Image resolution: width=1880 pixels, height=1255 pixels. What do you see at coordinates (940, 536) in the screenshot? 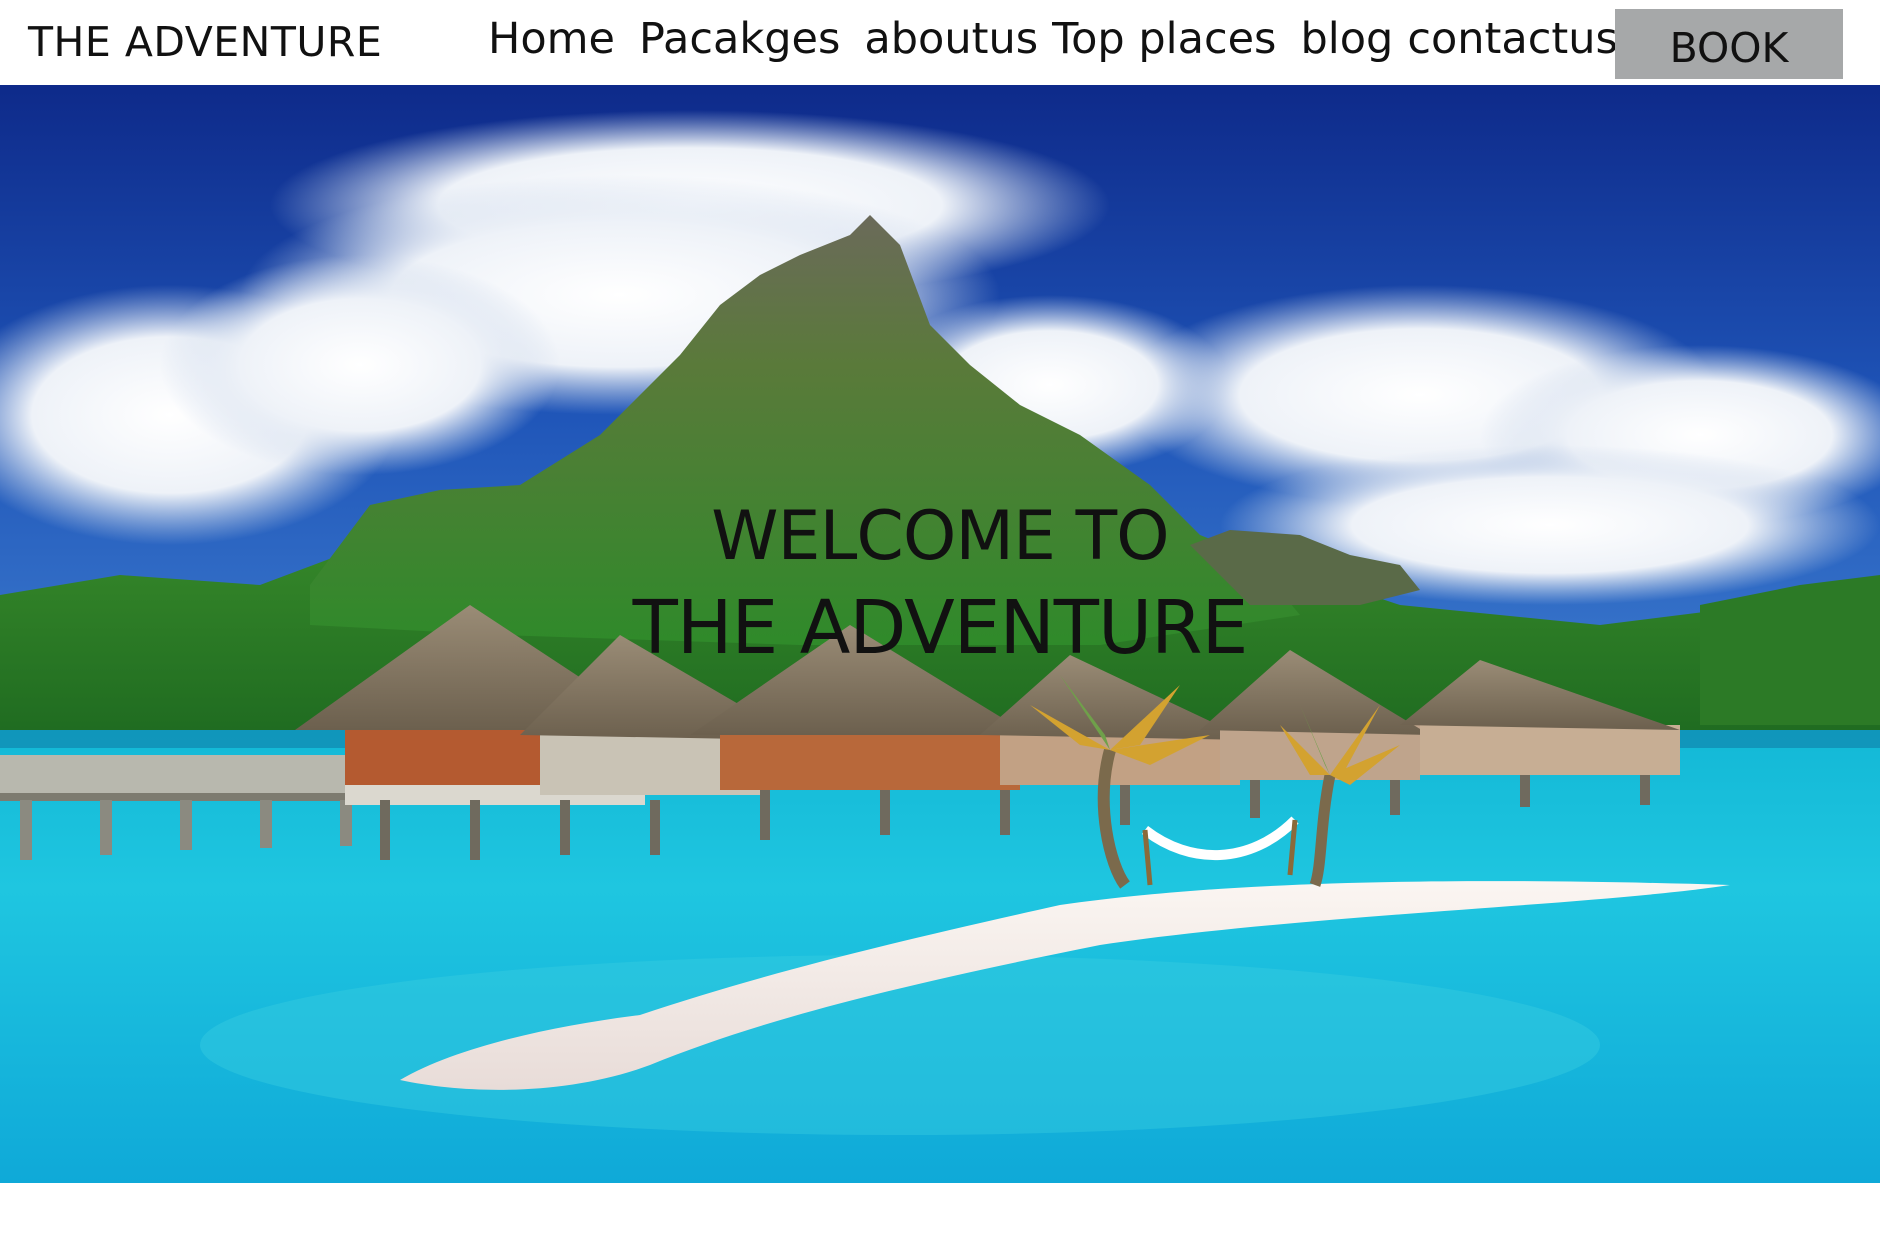
I see `hero-welcome-text: WELCOME TO` at bounding box center [940, 536].